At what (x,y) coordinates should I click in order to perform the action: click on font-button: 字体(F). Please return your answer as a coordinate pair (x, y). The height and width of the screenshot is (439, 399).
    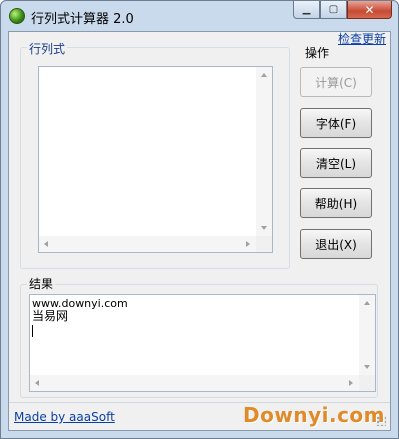
    Looking at the image, I should click on (336, 123).